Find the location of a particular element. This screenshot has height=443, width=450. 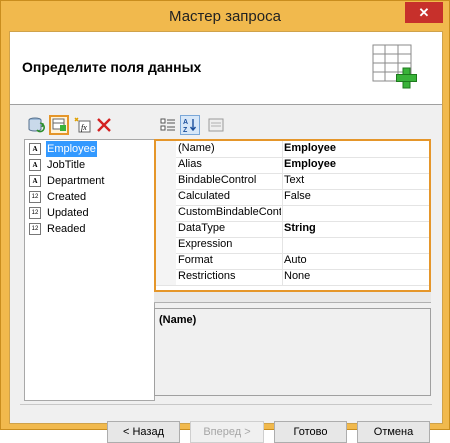

sort-alphabetical-button: A Z is located at coordinates (190, 125).